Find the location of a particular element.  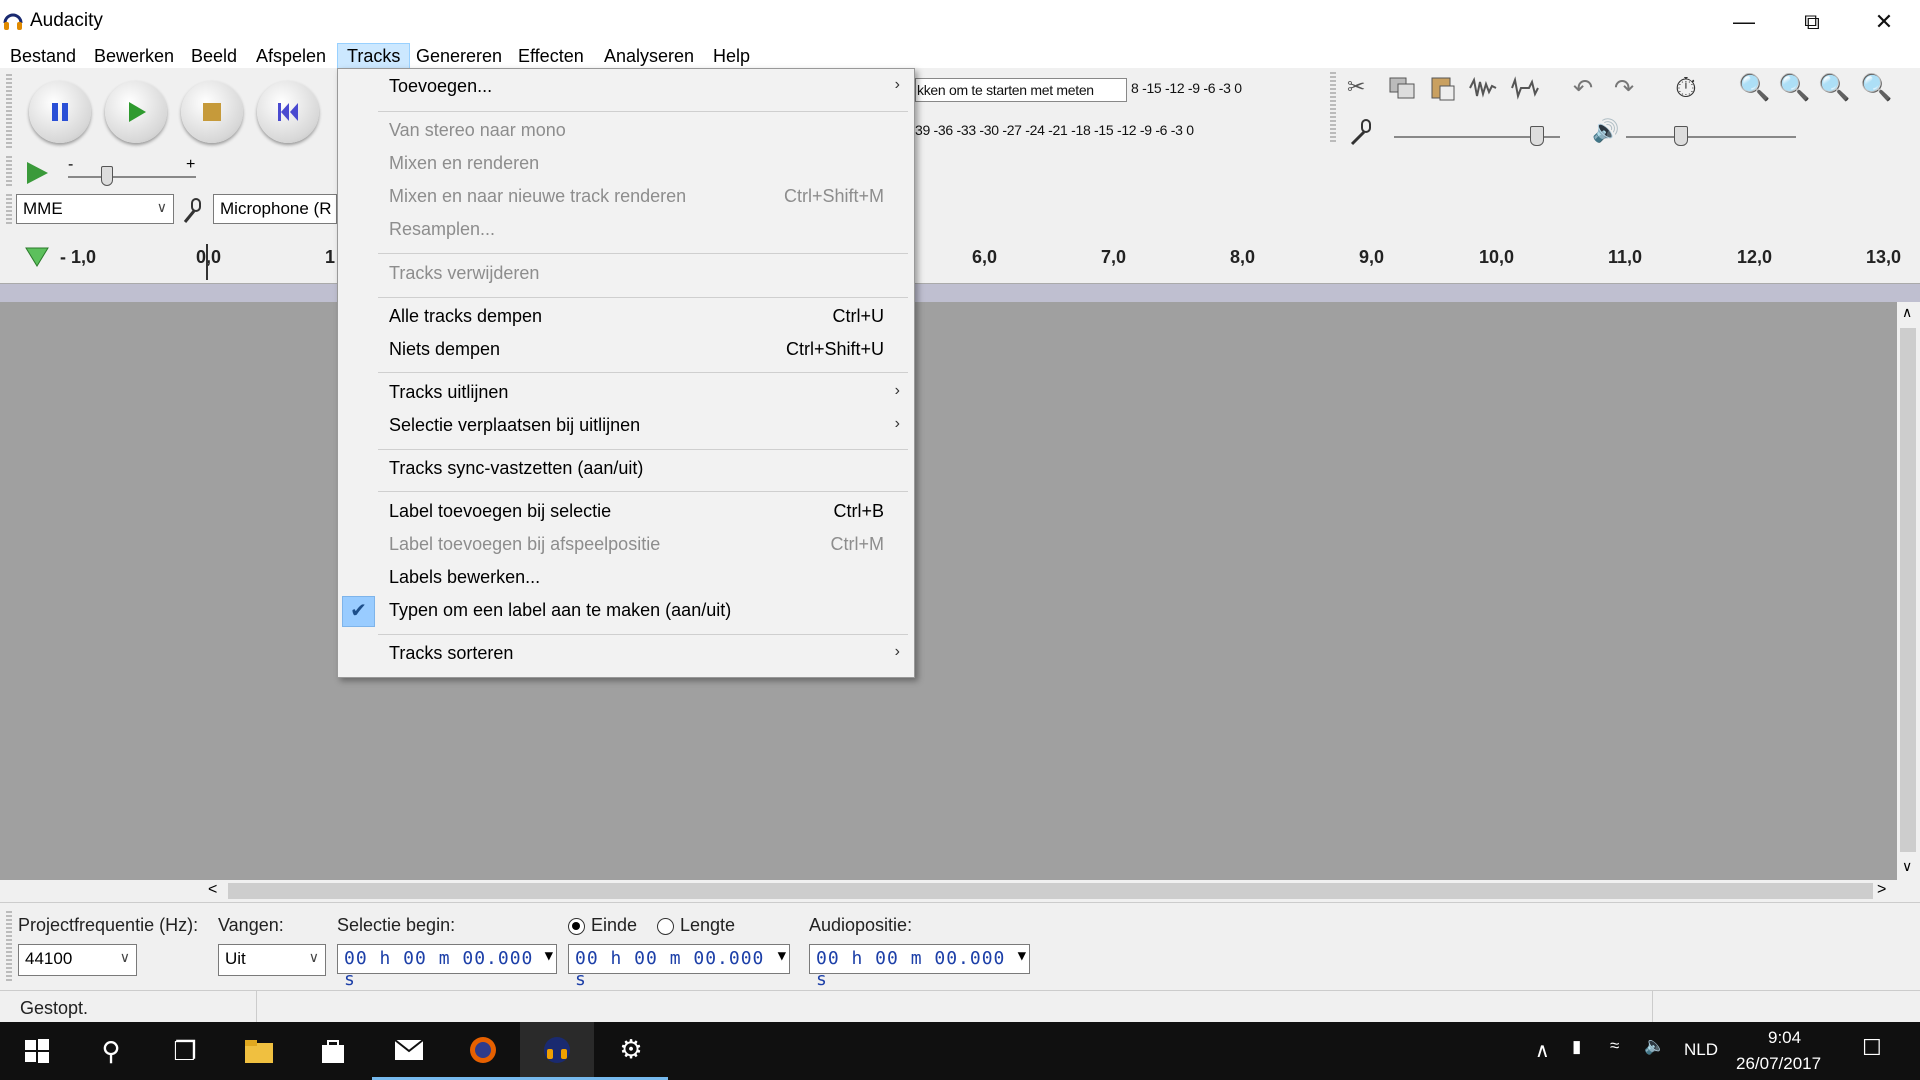

scroll-right-icon: > is located at coordinates (1881, 890).